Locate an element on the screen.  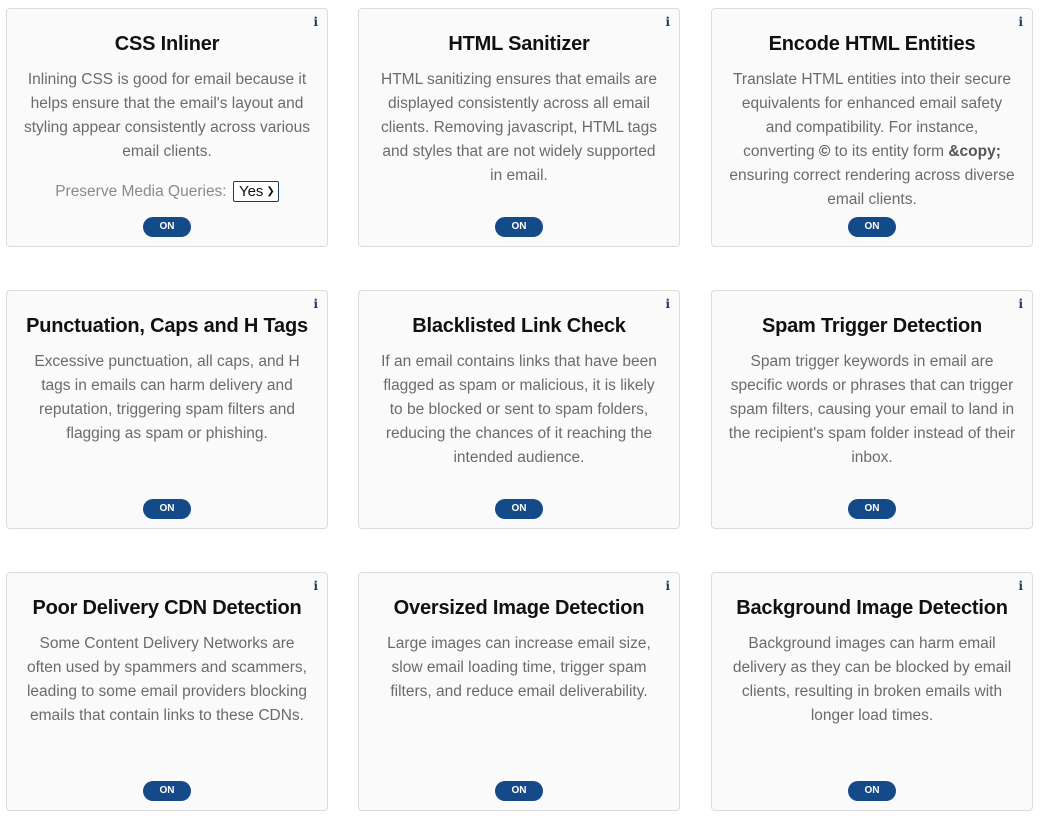
desc-text: to its entity form is located at coordinates (889, 151).